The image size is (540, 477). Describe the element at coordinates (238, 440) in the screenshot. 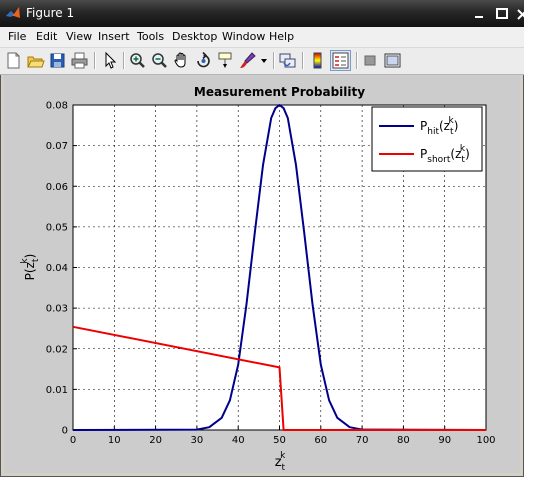

I see `x-tick-label: 40` at that location.